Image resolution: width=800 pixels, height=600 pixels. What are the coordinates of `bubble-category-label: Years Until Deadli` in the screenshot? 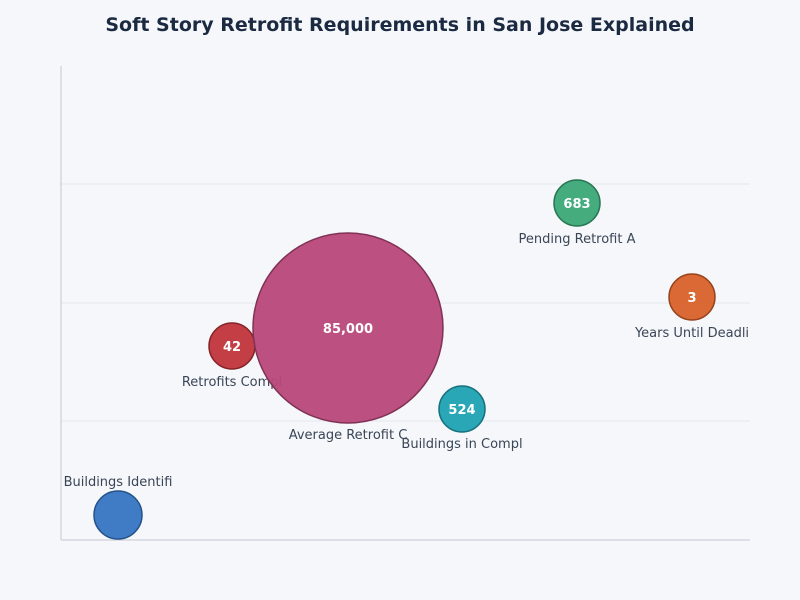 It's located at (691, 333).